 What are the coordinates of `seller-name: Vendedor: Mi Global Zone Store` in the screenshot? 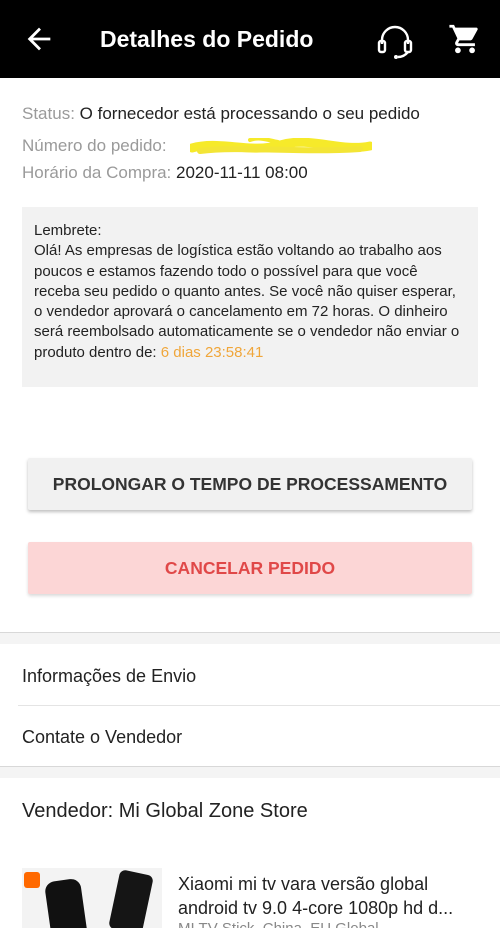 It's located at (165, 811).